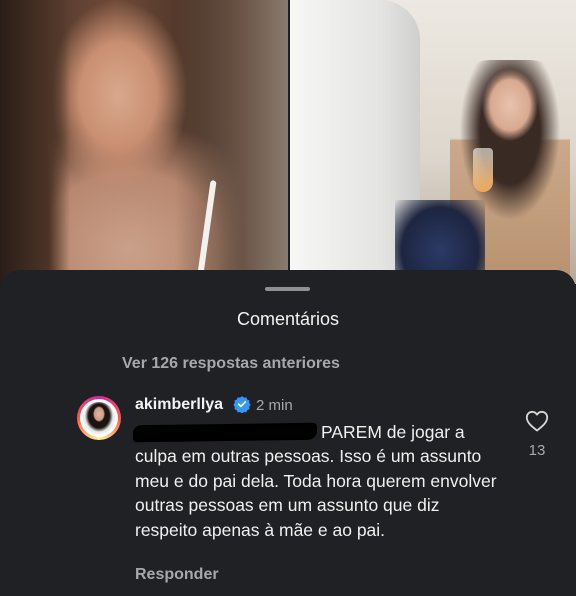 The image size is (576, 596). What do you see at coordinates (287, 289) in the screenshot?
I see `drag-handle` at bounding box center [287, 289].